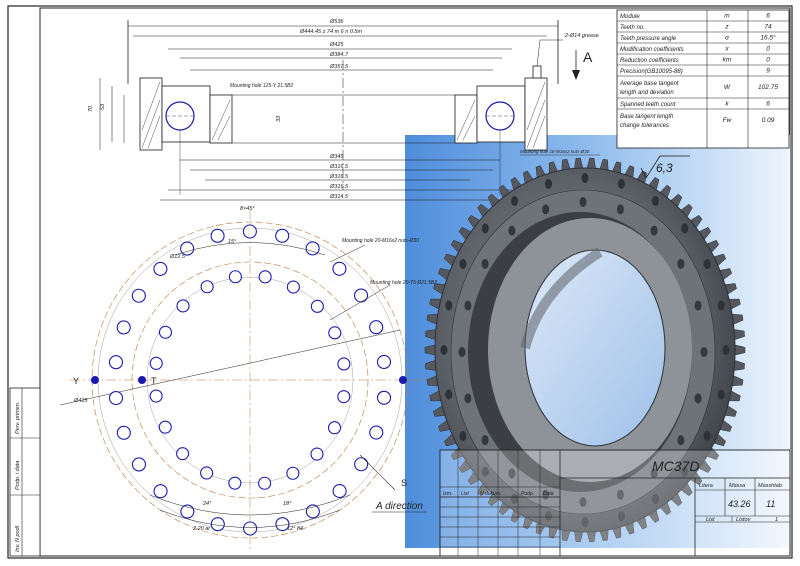  I want to click on param-value: 74, so click(768, 27).